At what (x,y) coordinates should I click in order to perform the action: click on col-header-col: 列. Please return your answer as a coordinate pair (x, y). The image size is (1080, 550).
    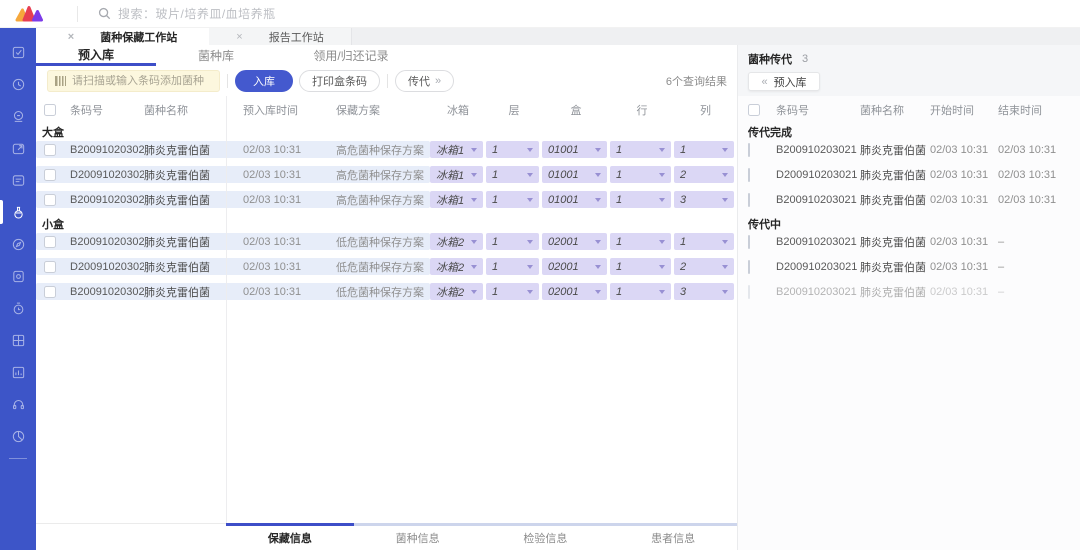
    Looking at the image, I should click on (705, 111).